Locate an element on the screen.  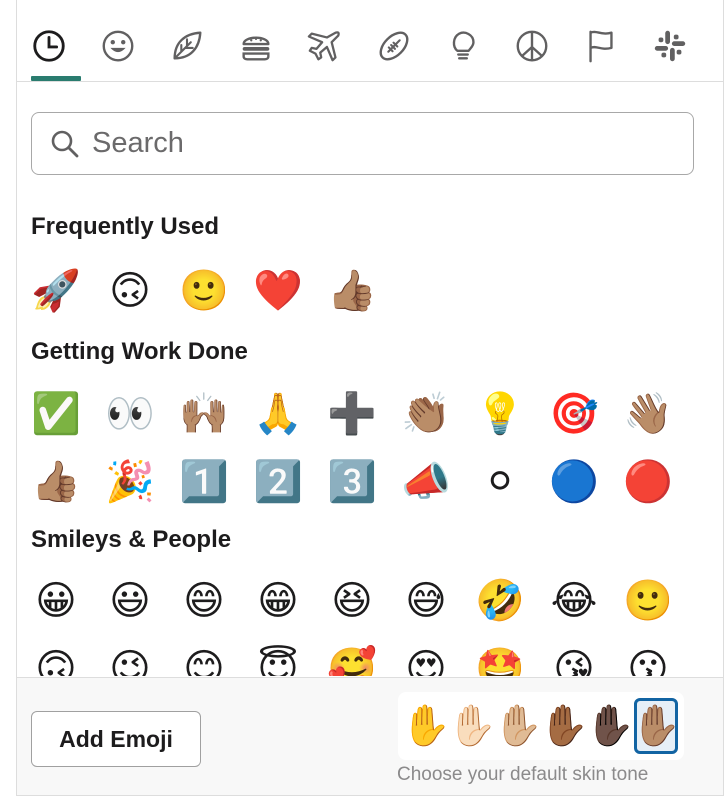
peace-icon is located at coordinates (532, 46).